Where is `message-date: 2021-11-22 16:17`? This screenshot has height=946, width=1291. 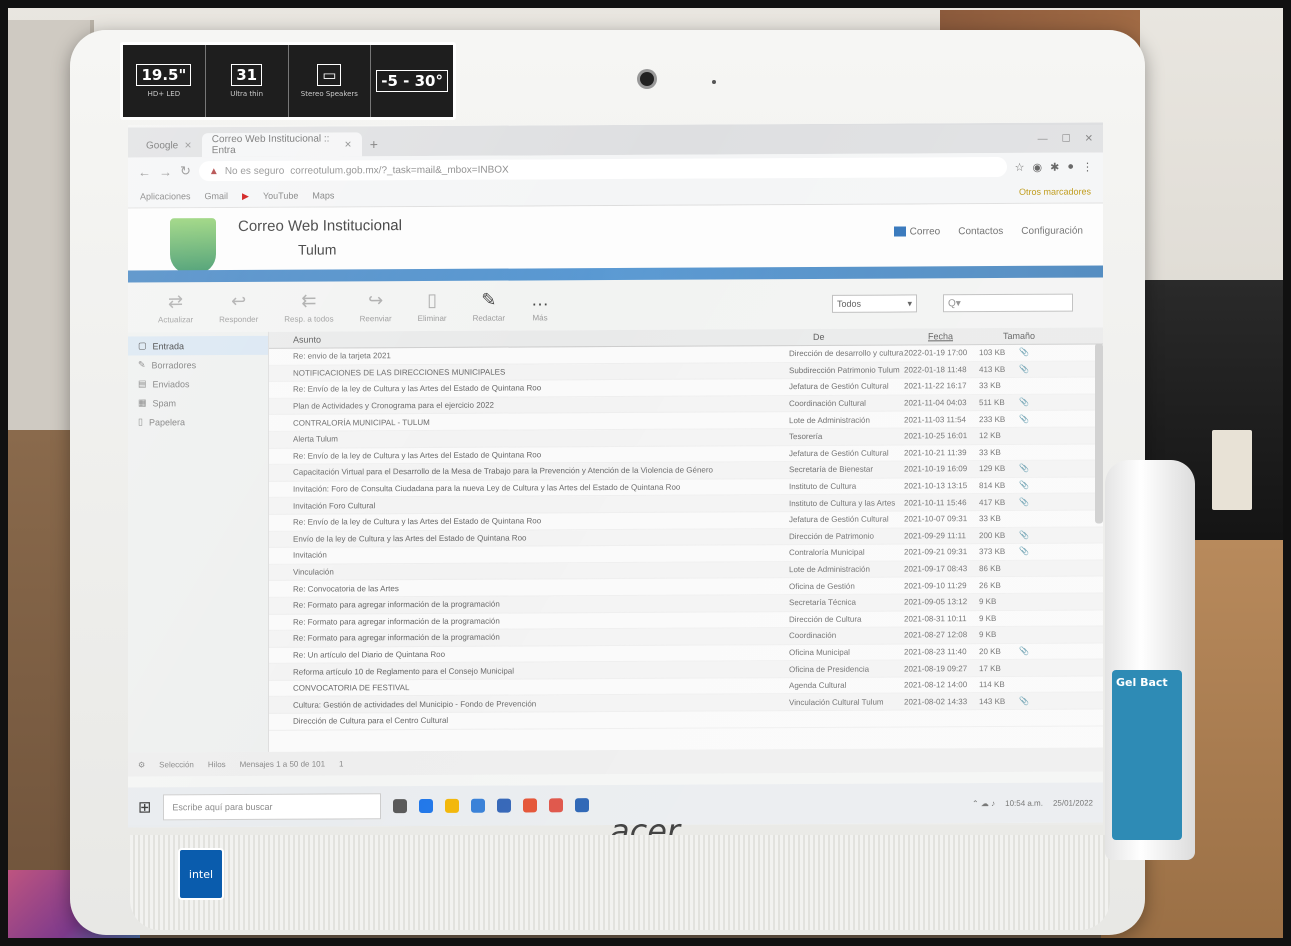 message-date: 2021-11-22 16:17 is located at coordinates (935, 386).